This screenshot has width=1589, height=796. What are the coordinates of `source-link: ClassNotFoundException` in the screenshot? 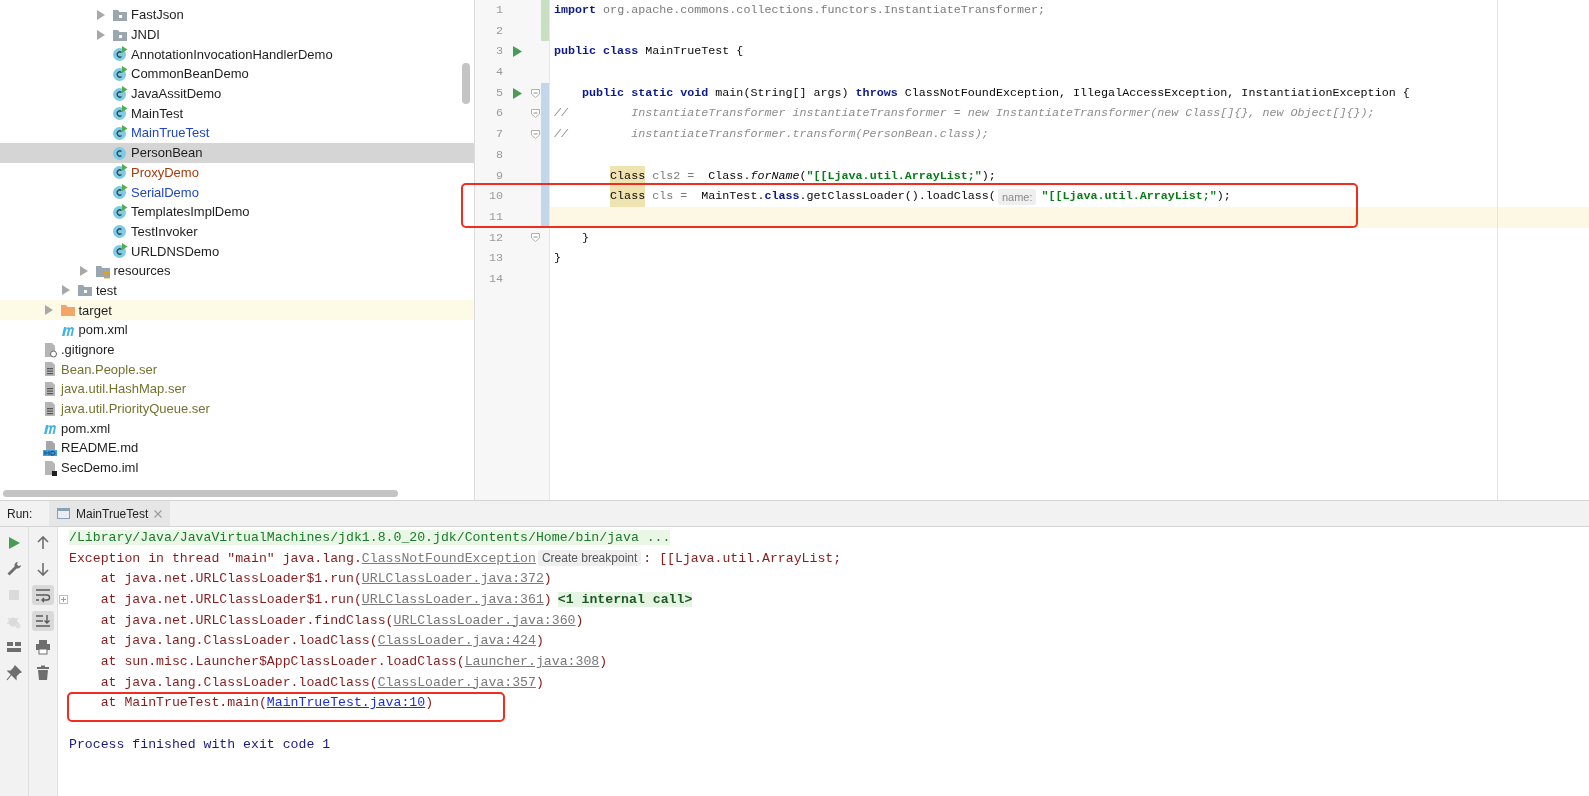 It's located at (448, 558).